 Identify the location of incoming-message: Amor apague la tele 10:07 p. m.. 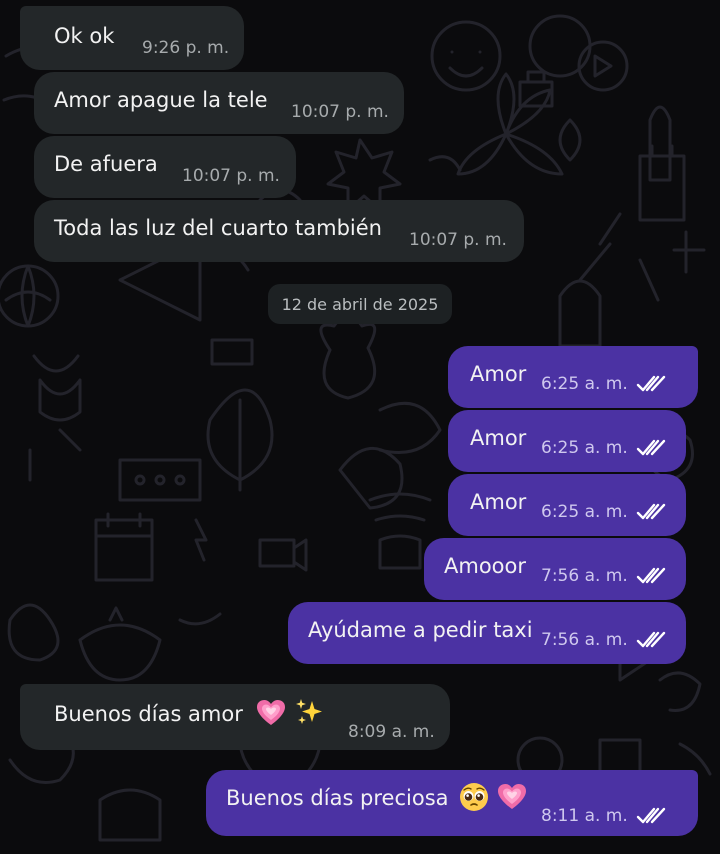
(219, 103).